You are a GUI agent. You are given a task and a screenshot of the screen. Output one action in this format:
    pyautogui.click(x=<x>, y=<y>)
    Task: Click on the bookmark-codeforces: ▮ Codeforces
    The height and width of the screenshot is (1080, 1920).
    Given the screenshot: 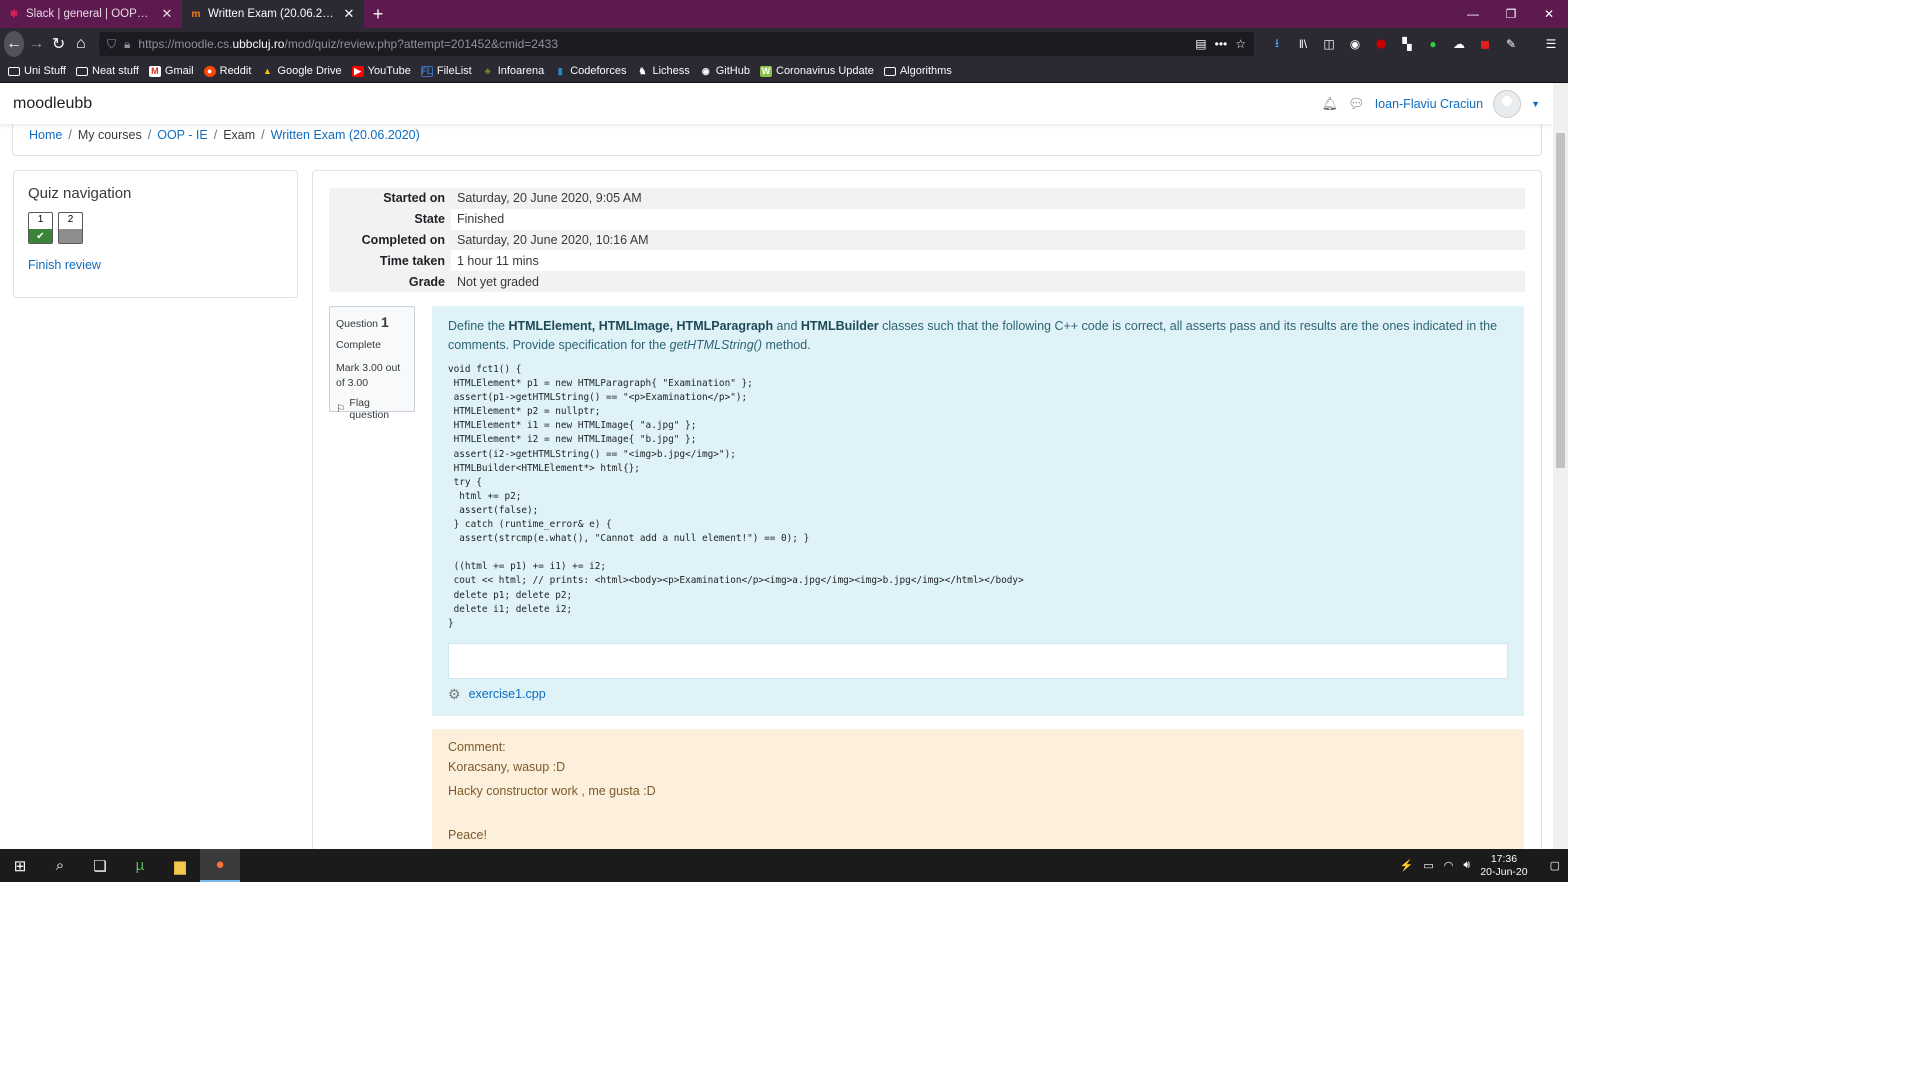 What is the action you would take?
    pyautogui.click(x=590, y=71)
    